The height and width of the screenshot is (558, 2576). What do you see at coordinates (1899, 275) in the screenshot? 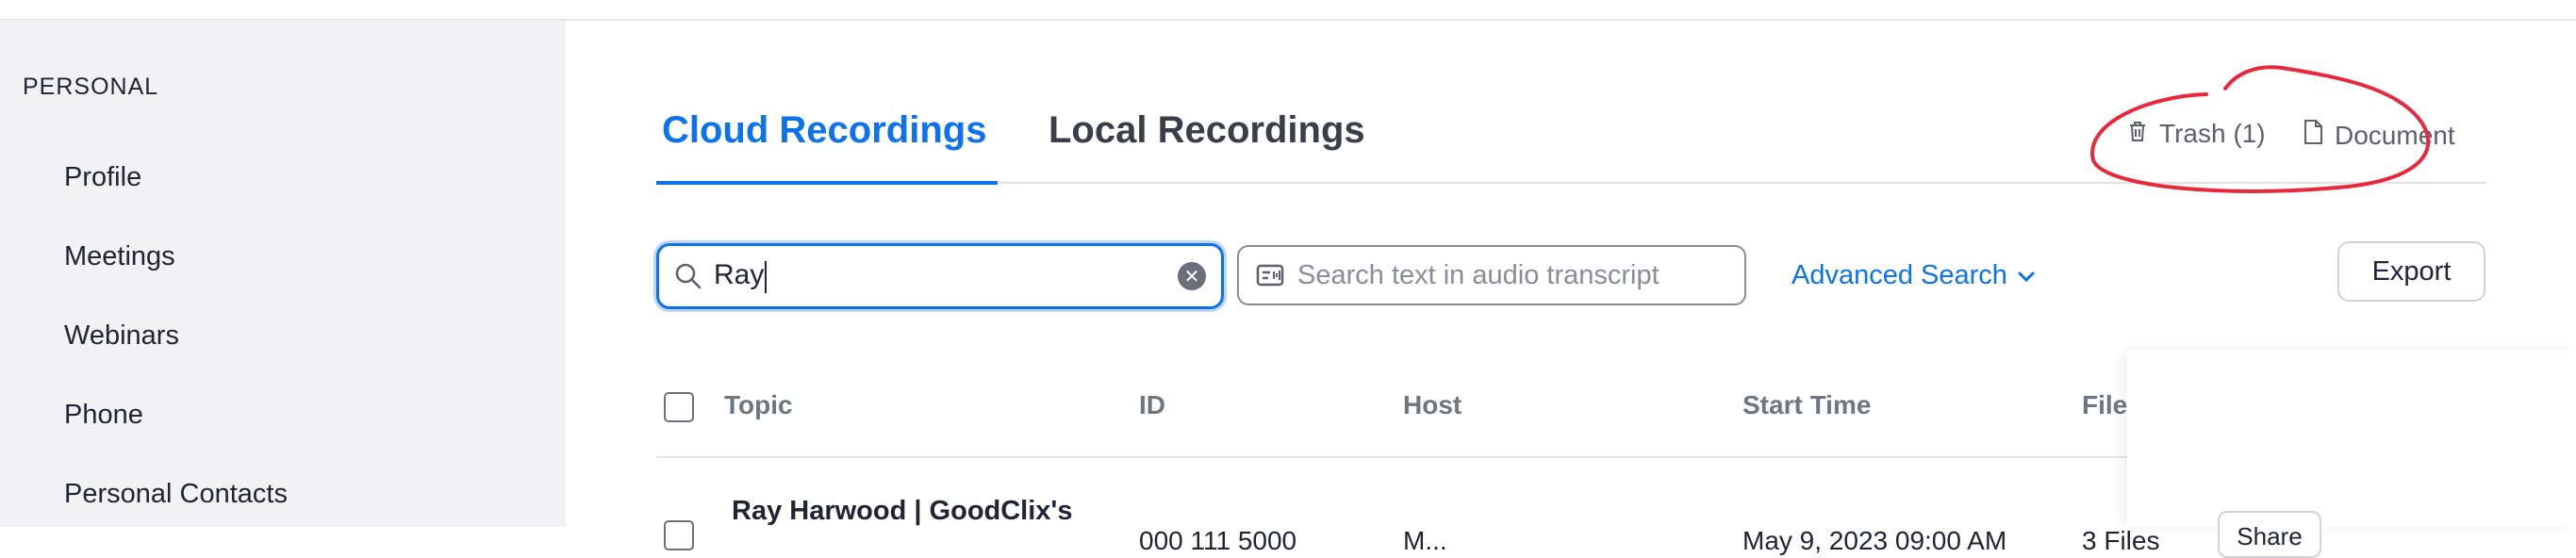
I see `advanced-search-label: Advanced Search` at bounding box center [1899, 275].